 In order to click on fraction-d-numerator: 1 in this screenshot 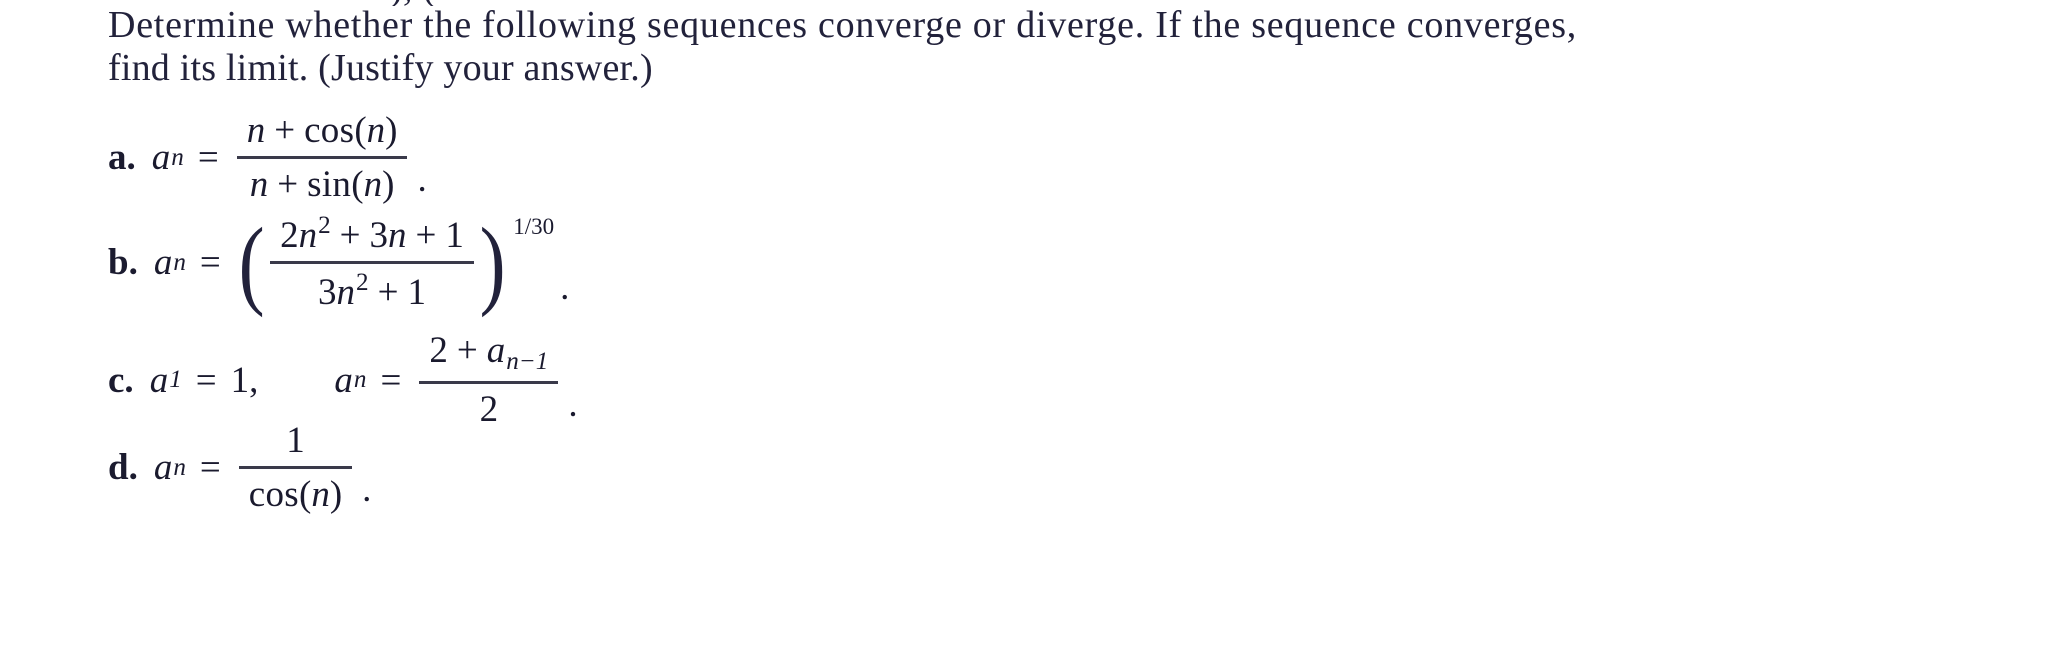, I will do `click(295, 440)`.